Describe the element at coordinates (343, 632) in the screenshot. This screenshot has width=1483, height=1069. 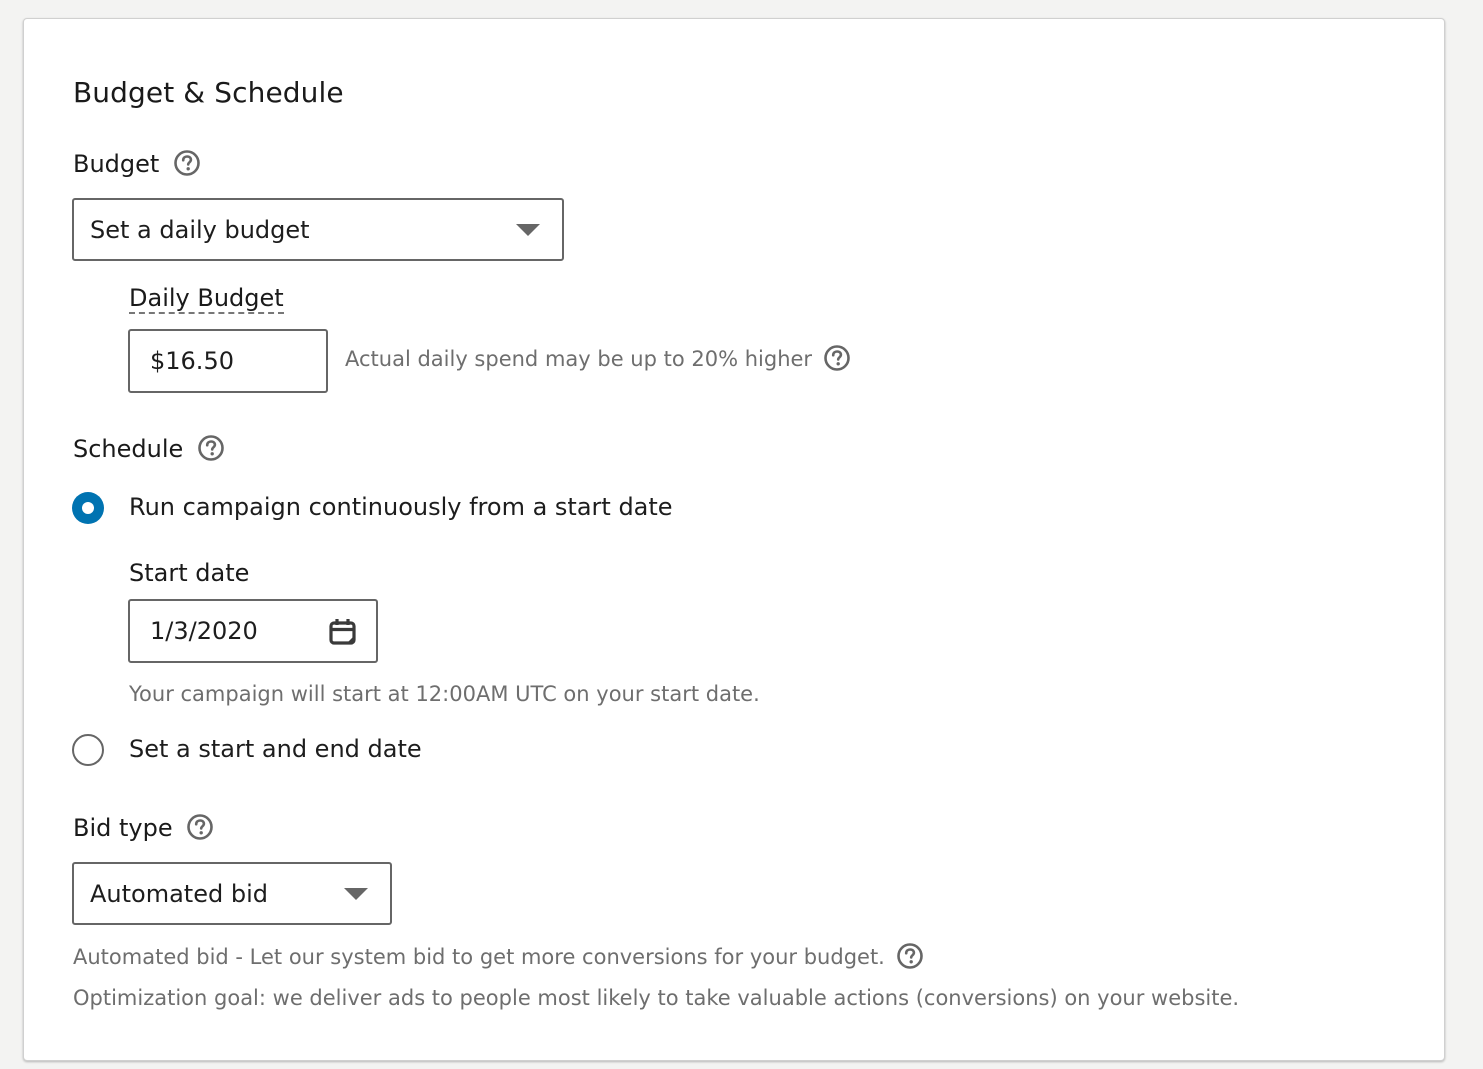
I see `calendar-icon` at that location.